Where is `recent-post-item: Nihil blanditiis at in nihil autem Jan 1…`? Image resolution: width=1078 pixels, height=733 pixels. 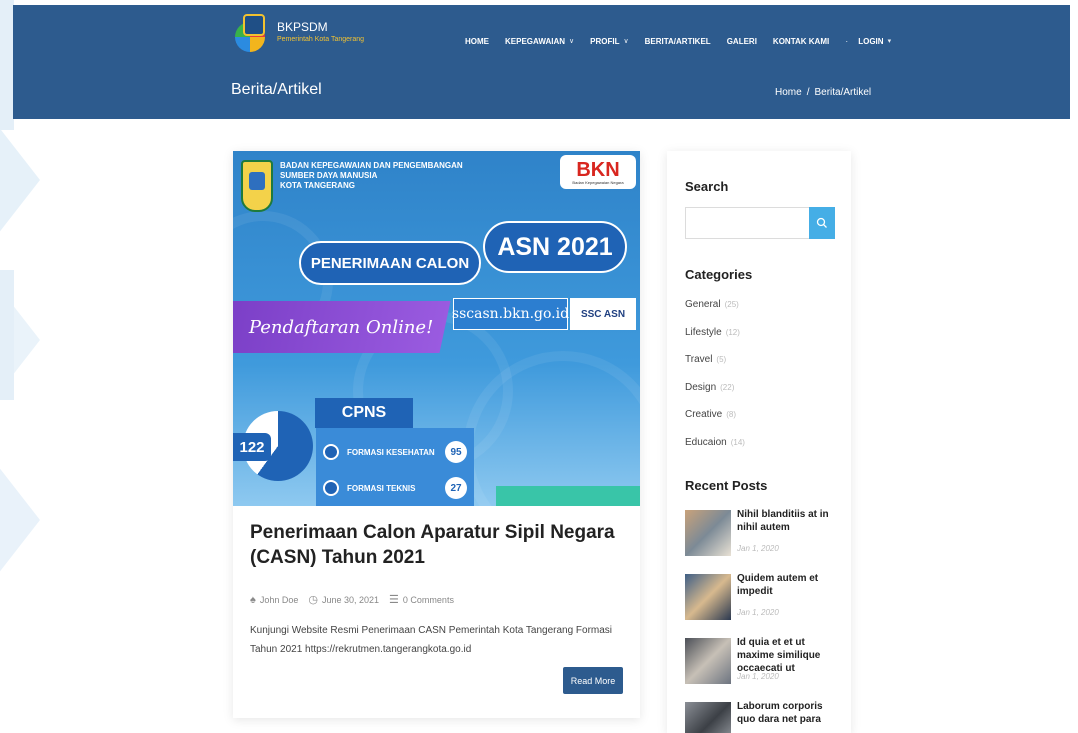 recent-post-item: Nihil blanditiis at in nihil autem Jan 1… is located at coordinates (765, 536).